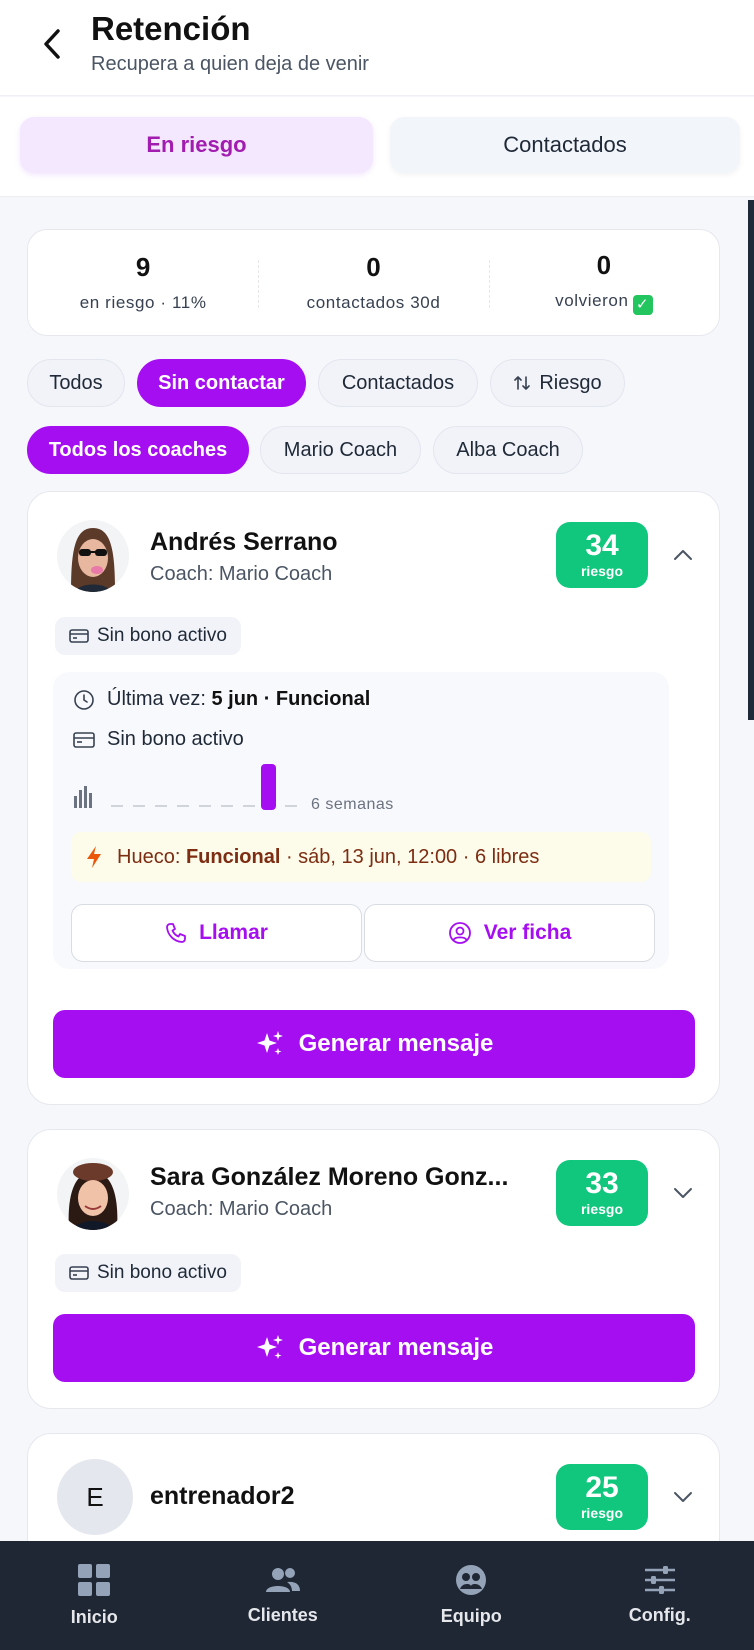 The height and width of the screenshot is (1650, 754). I want to click on week-bar, so click(268, 787).